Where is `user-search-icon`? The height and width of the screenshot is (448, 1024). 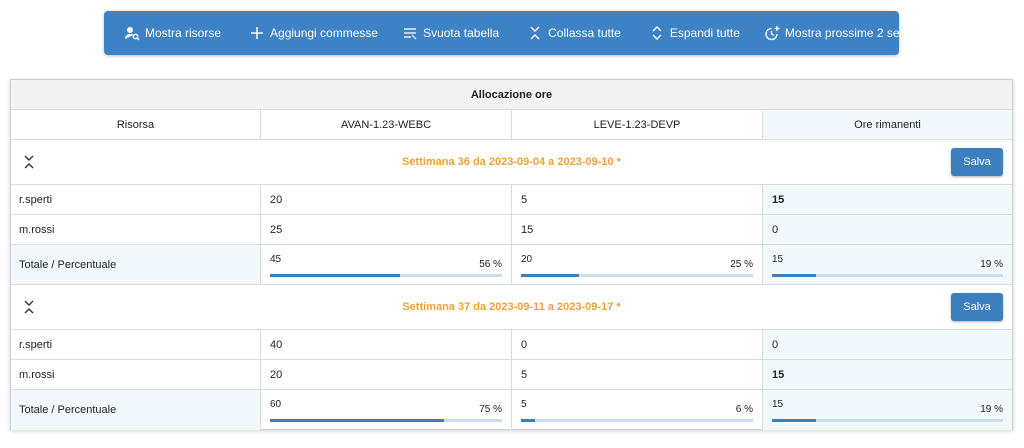 user-search-icon is located at coordinates (132, 33).